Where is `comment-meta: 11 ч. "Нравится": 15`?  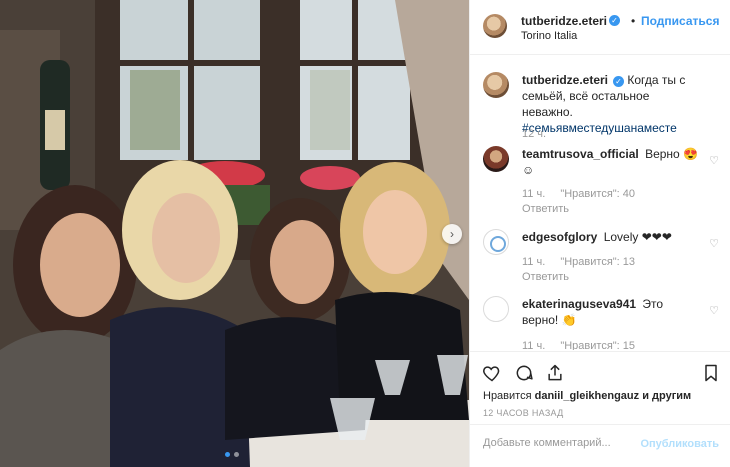 comment-meta: 11 ч. "Нравится": 15 is located at coordinates (578, 345).